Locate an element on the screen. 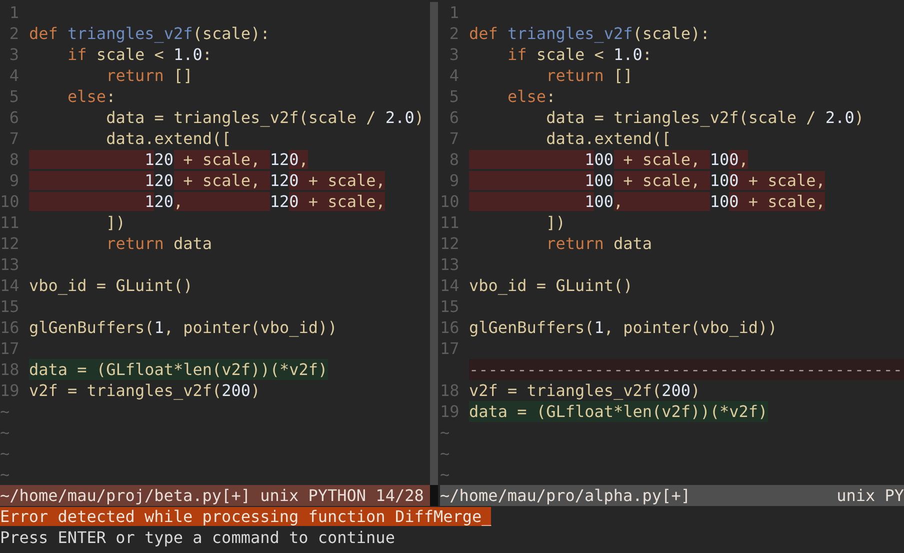  line-number: 11 is located at coordinates (9, 222).